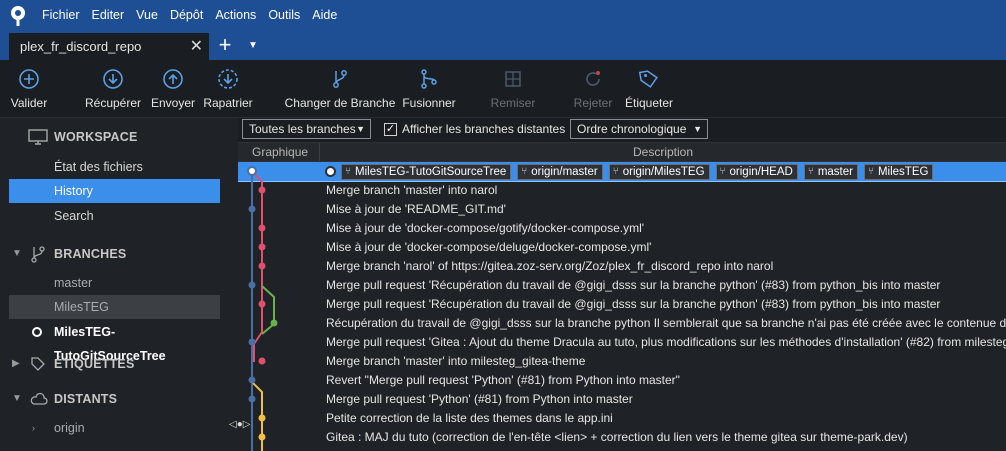 This screenshot has width=1006, height=451. What do you see at coordinates (429, 103) in the screenshot?
I see `fusionner-label: Fusionner` at bounding box center [429, 103].